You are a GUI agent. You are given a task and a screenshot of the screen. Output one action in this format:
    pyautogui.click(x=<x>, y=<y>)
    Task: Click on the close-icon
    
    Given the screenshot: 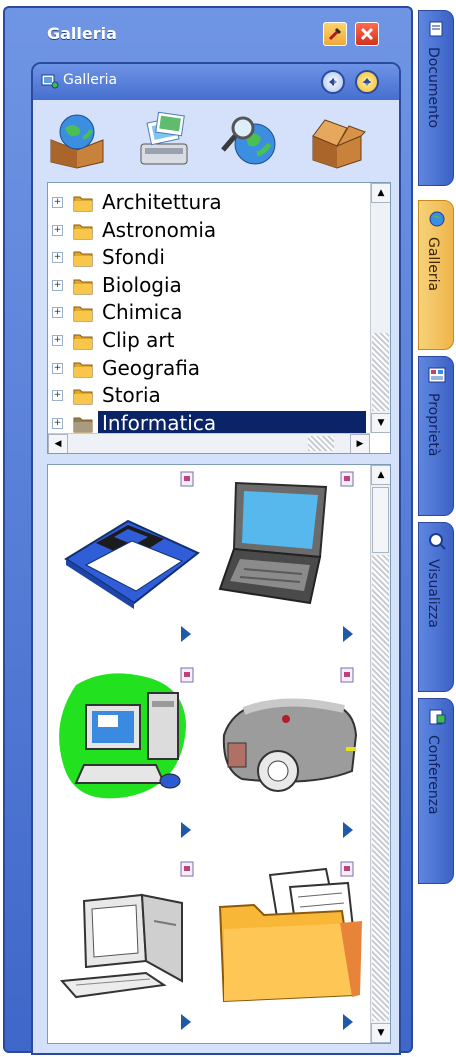 What is the action you would take?
    pyautogui.click(x=367, y=34)
    